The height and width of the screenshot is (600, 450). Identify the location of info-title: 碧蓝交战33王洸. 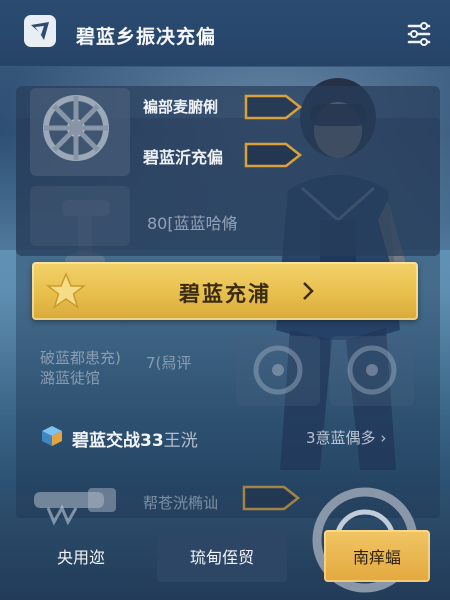
(135, 438).